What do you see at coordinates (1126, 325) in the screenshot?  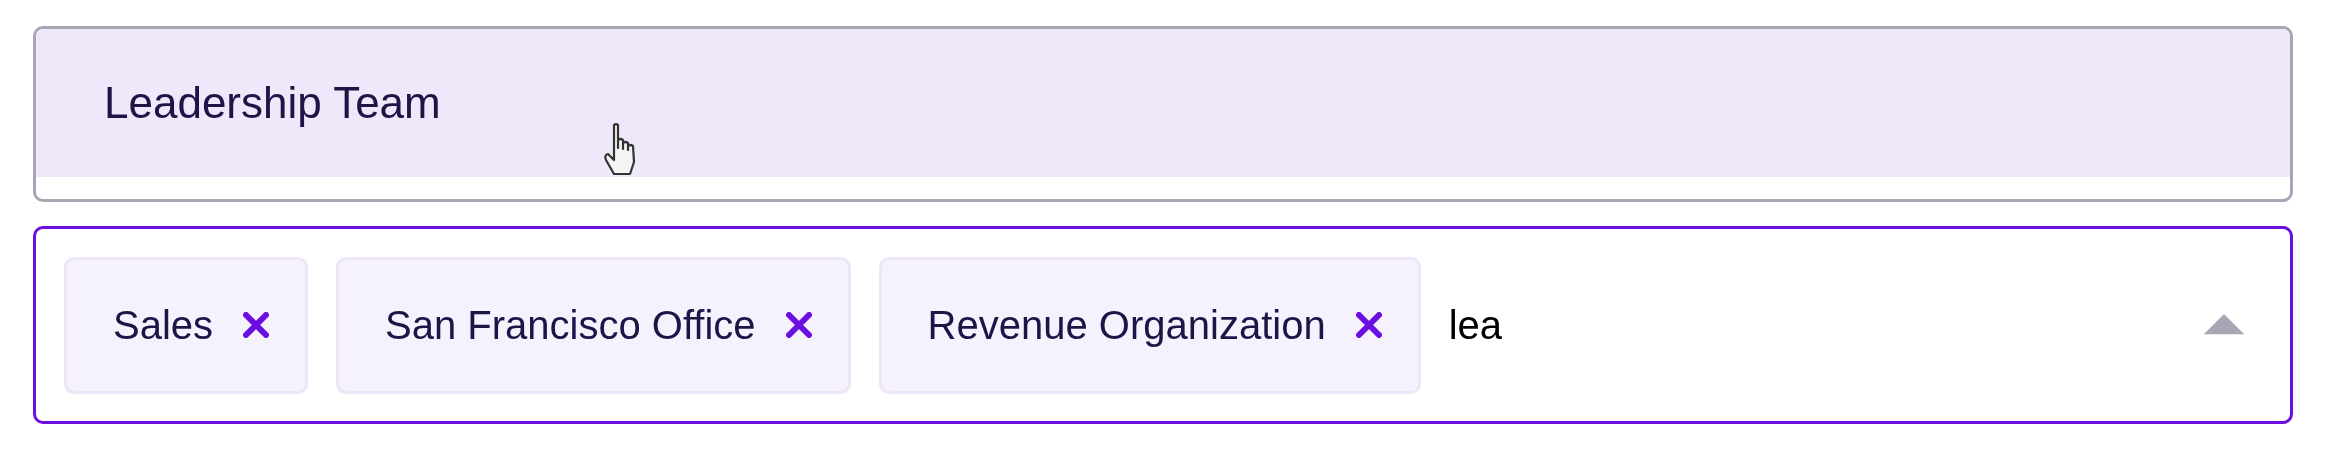 I see `tag-label: Revenue Organization` at bounding box center [1126, 325].